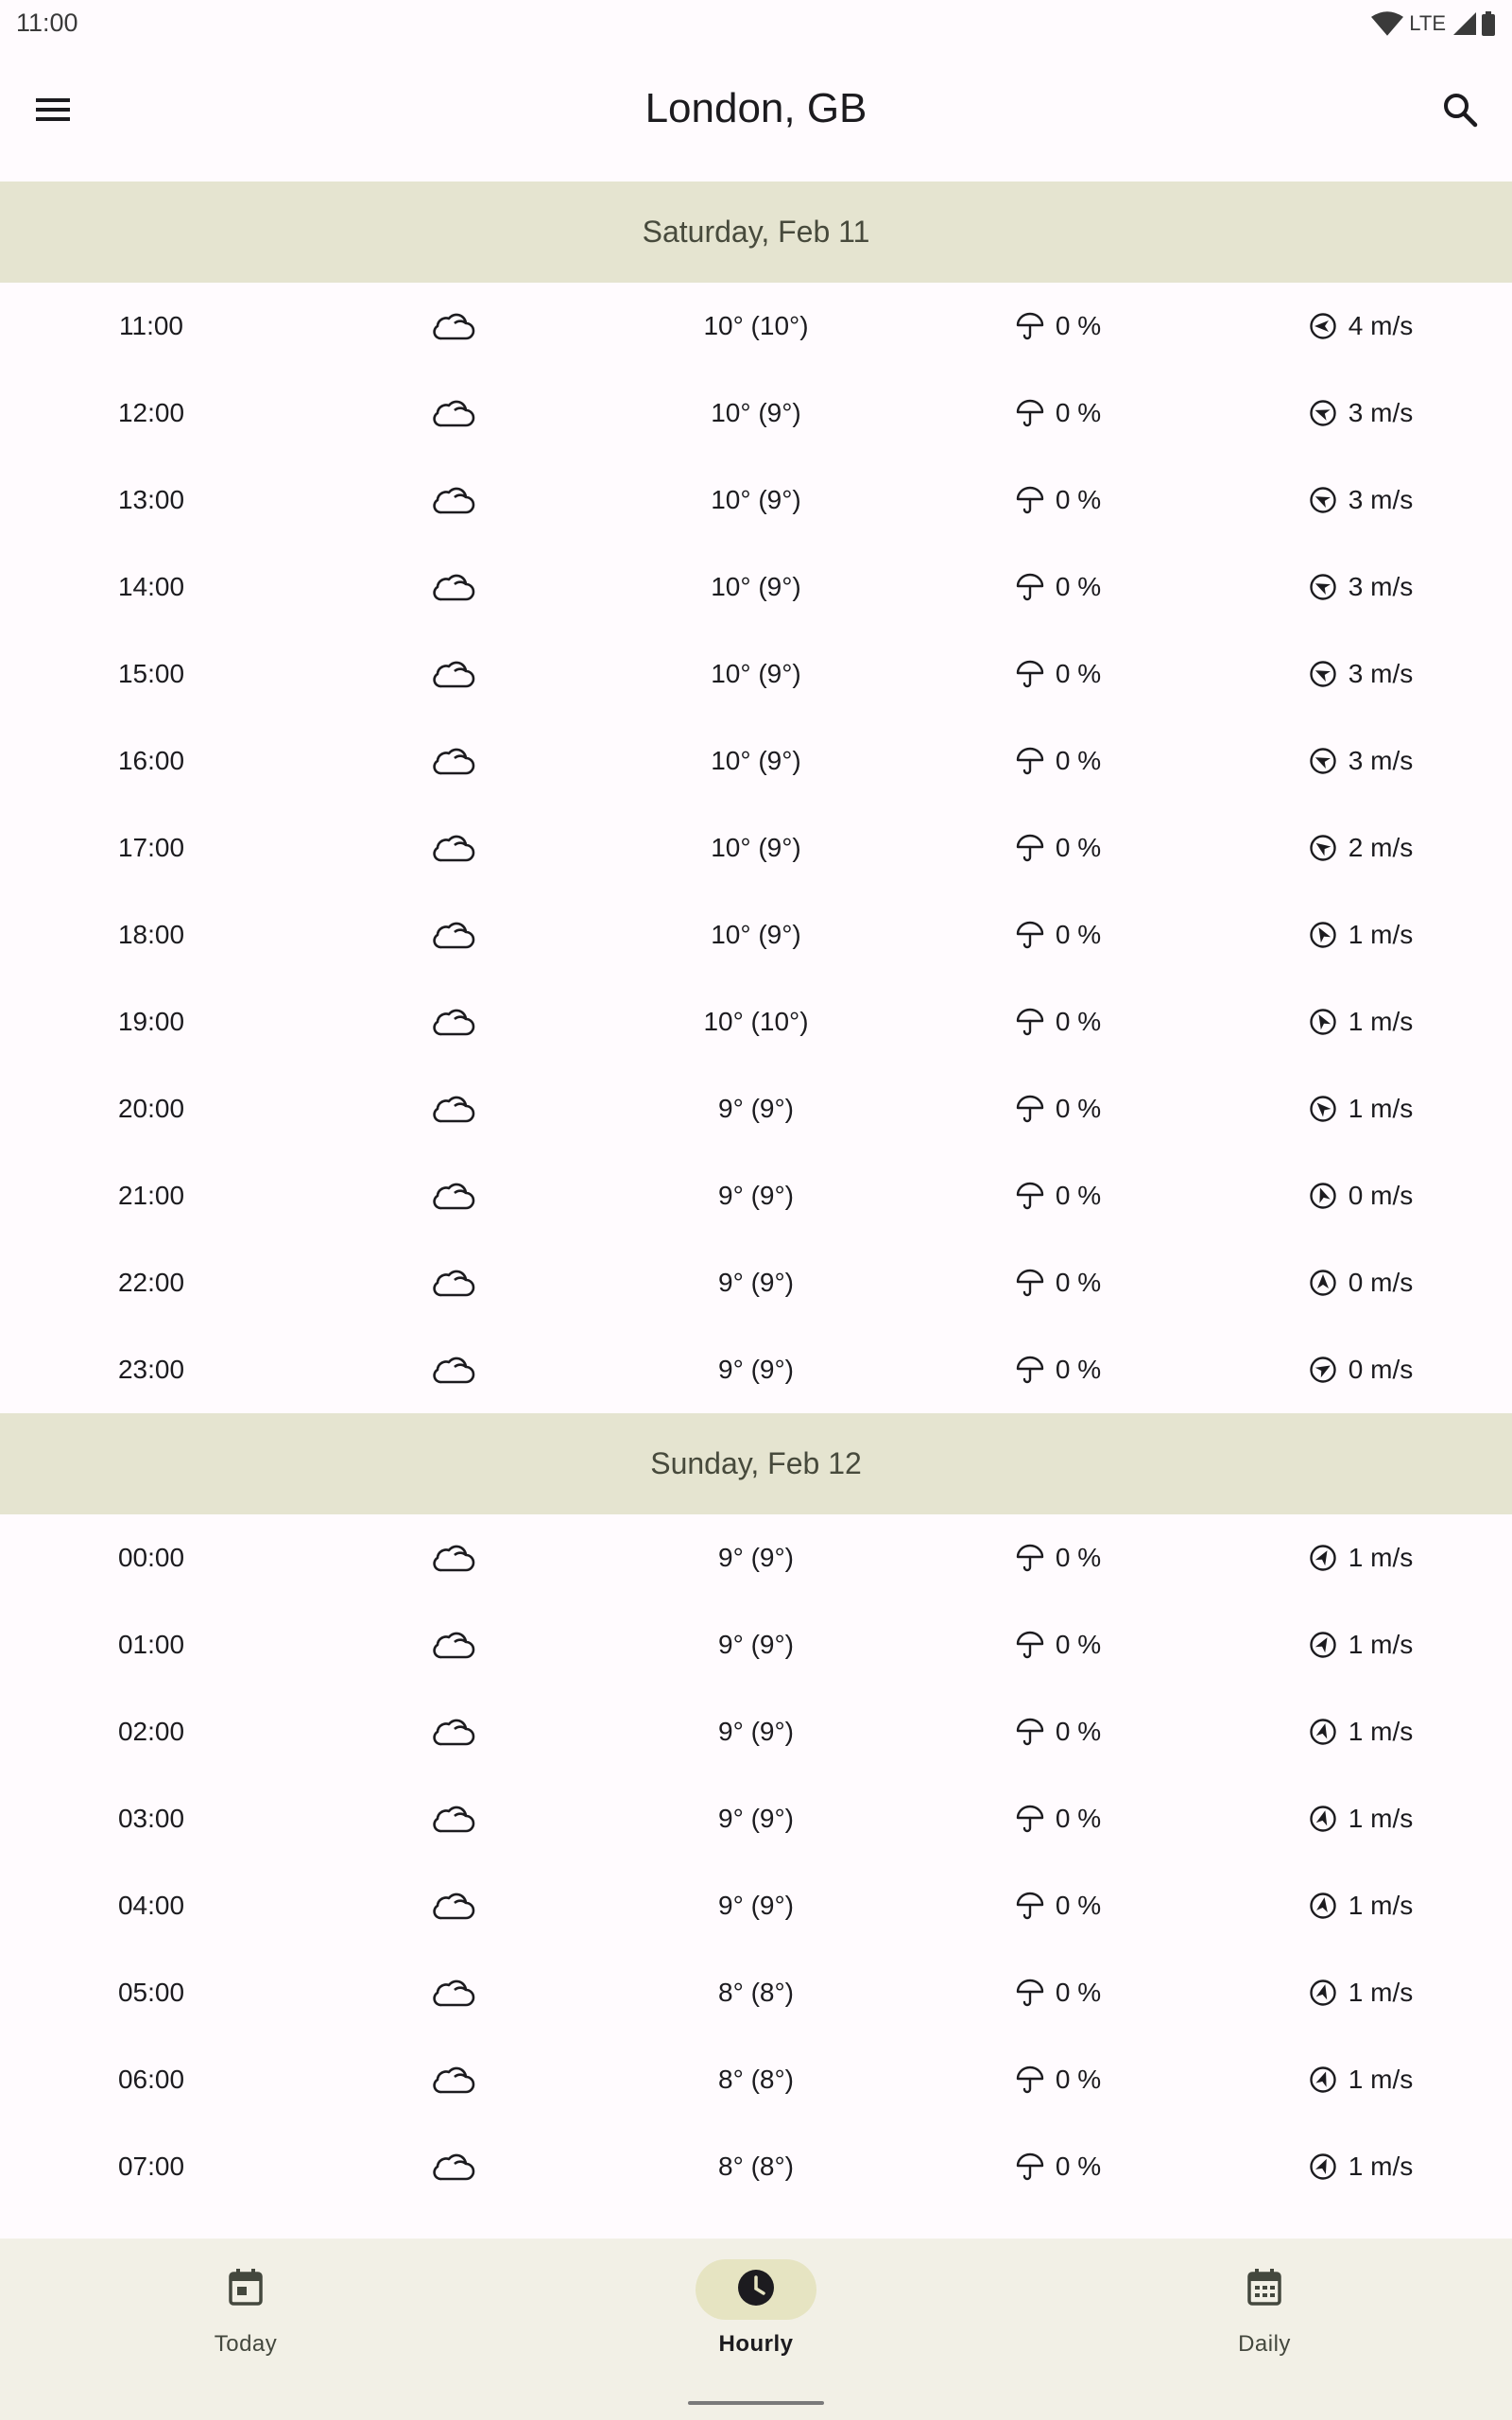 This screenshot has height=2420, width=1512. Describe the element at coordinates (756, 934) in the screenshot. I see `hour-row: 18:00 10° (9°) 0 % 1 m/s` at that location.